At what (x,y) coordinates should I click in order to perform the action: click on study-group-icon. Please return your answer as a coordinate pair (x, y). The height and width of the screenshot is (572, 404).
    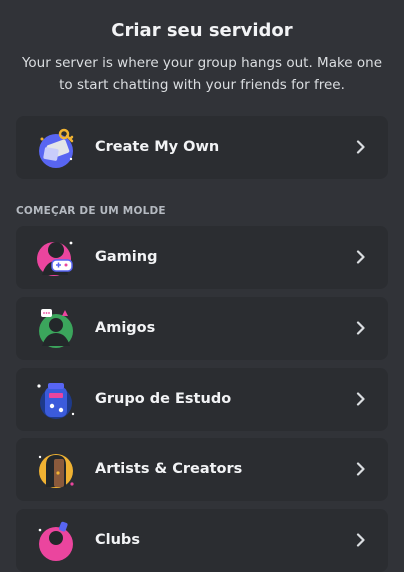
    Looking at the image, I should click on (56, 401).